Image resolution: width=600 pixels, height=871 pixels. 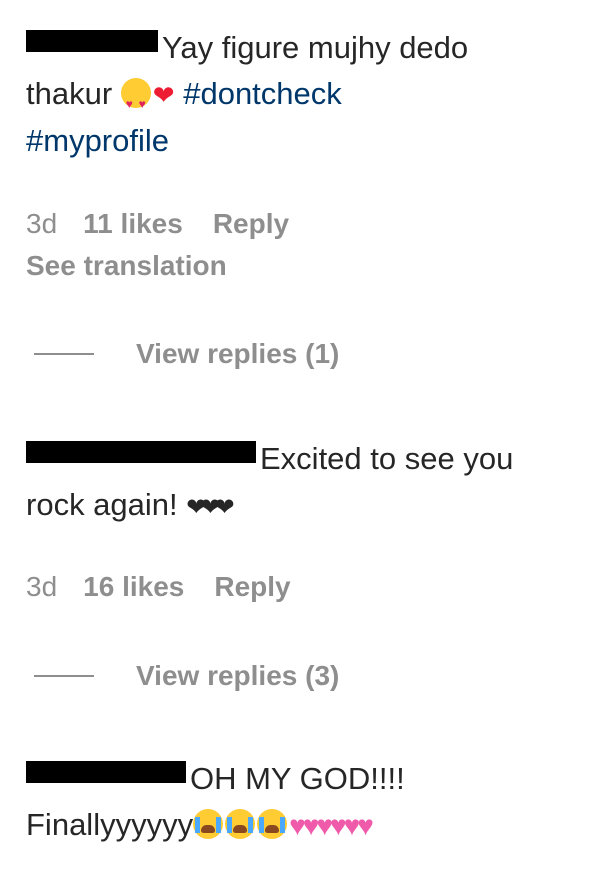 What do you see at coordinates (163, 95) in the screenshot?
I see `red-heart-icon: ❤` at bounding box center [163, 95].